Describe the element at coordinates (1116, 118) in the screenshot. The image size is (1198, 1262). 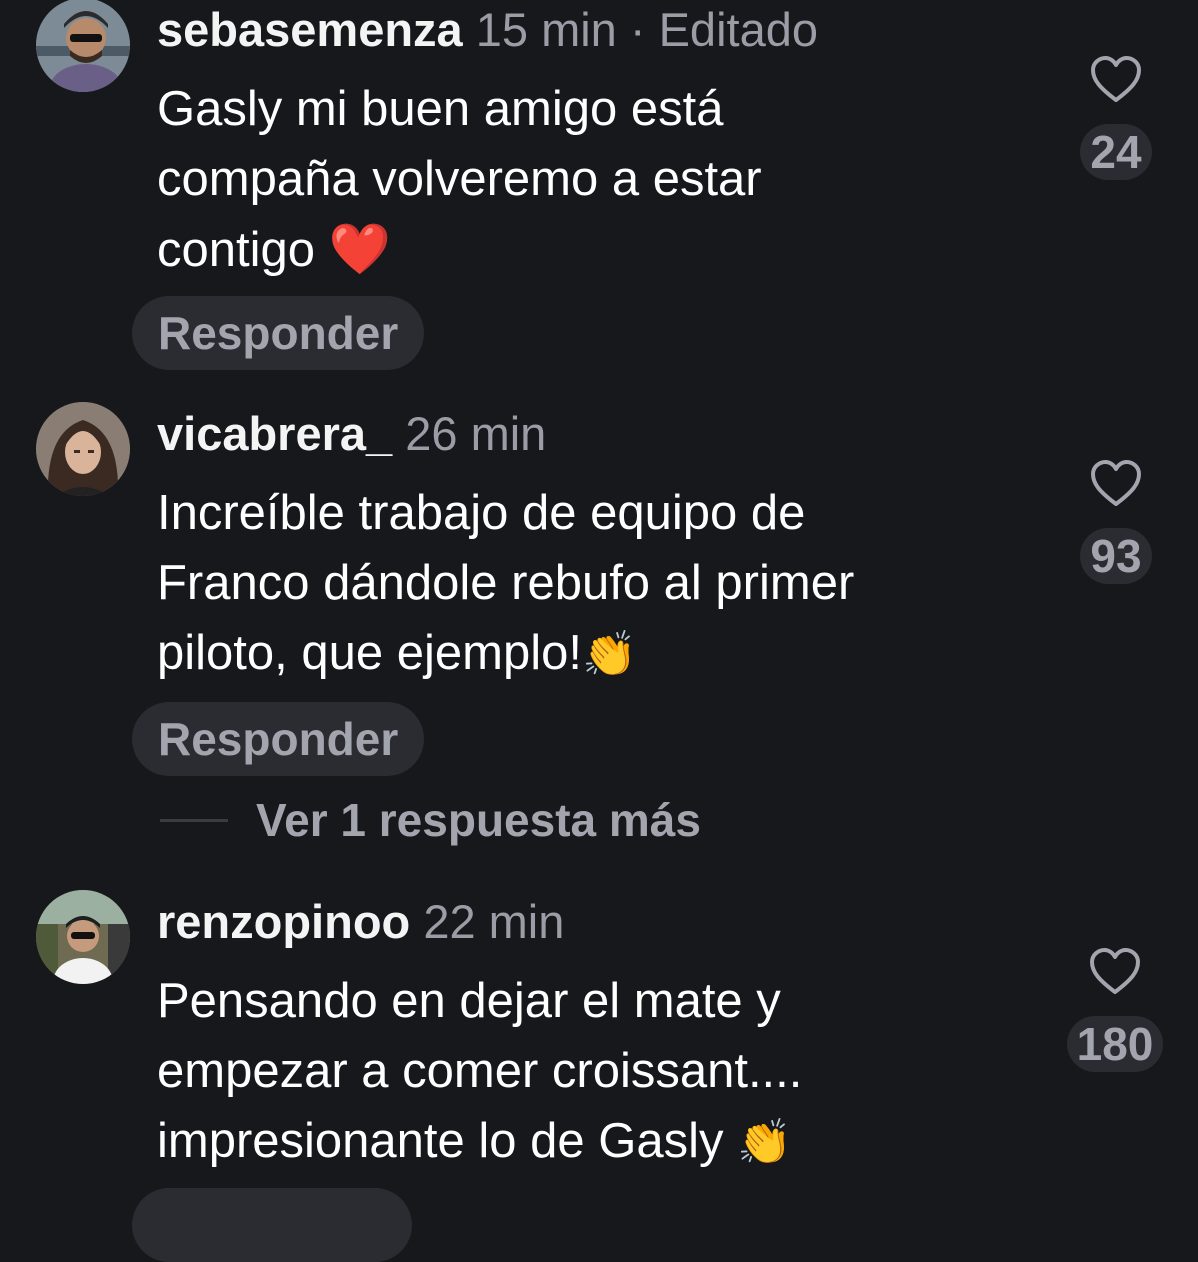
I see `like-control: 24` at that location.